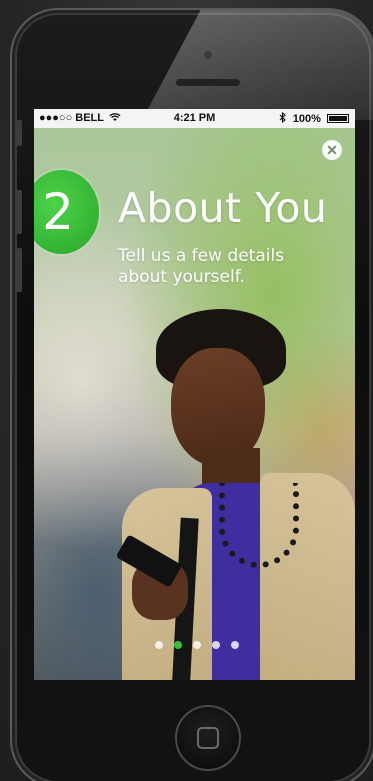  I want to click on volume-up-button, so click(19, 212).